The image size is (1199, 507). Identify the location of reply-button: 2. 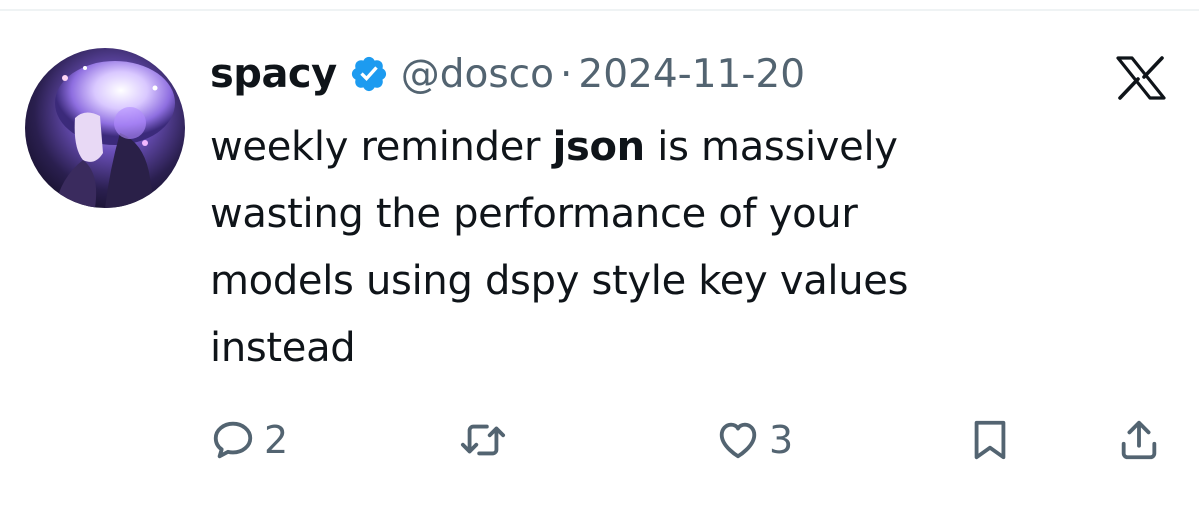
(249, 440).